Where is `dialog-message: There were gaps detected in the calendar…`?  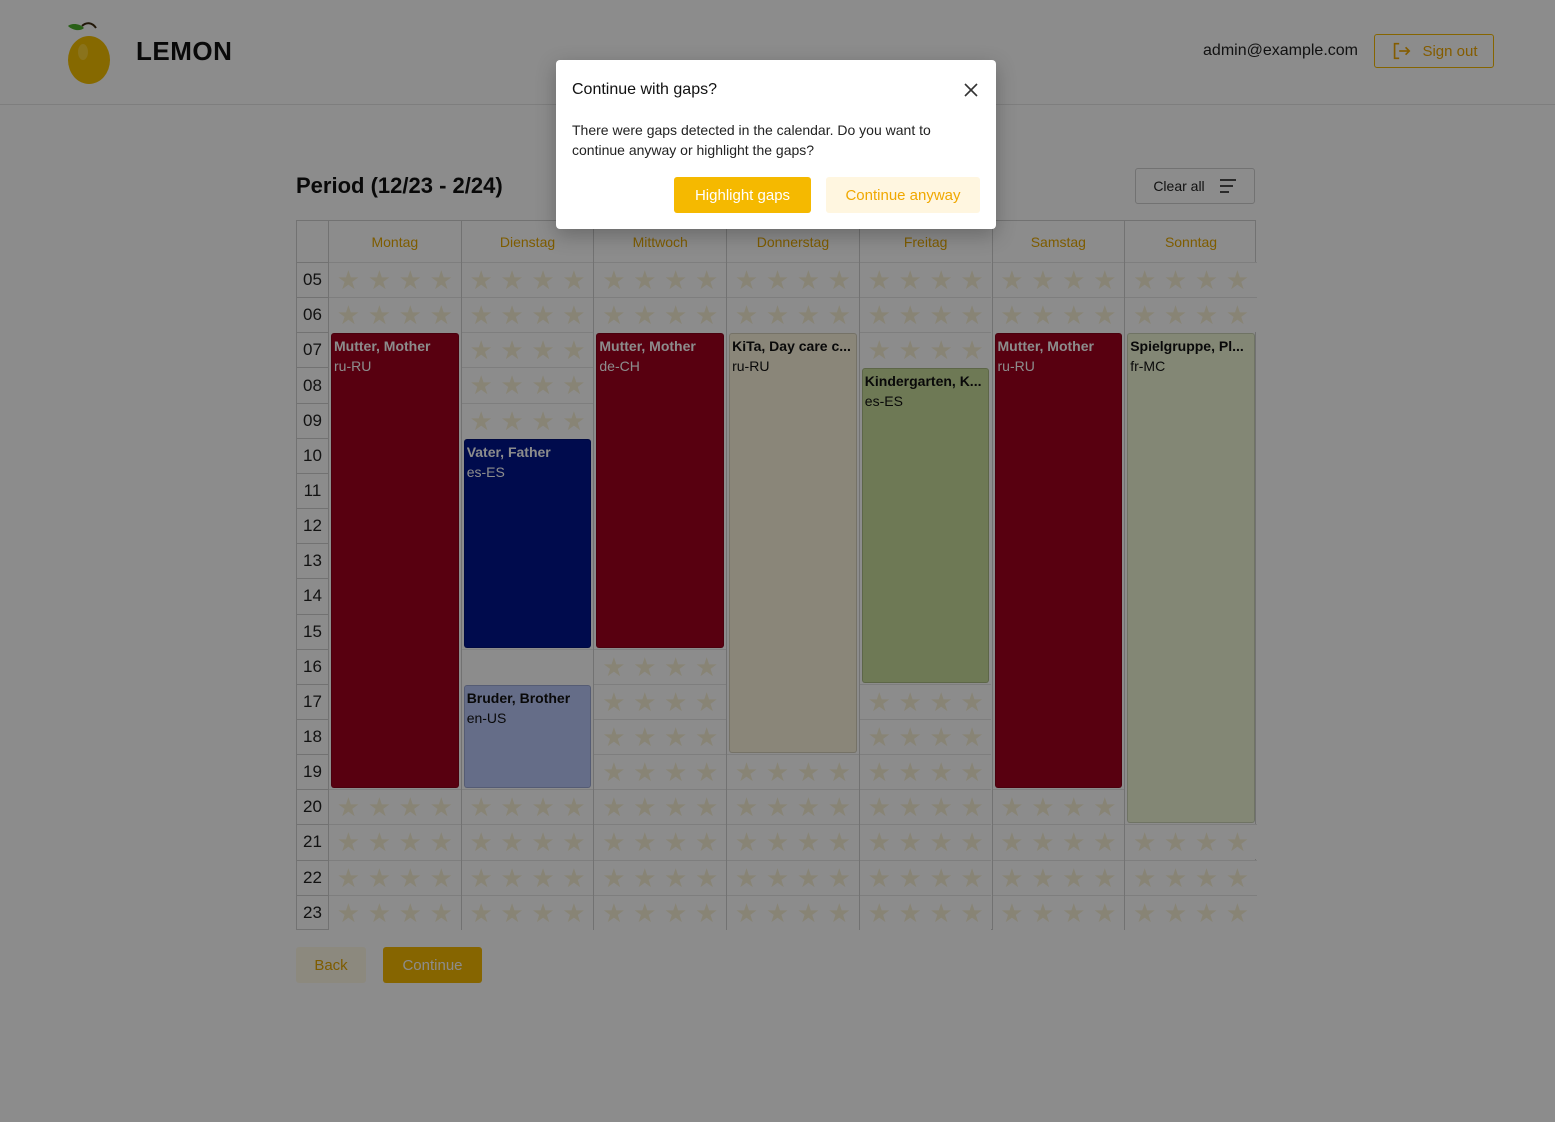 dialog-message: There were gaps detected in the calendar… is located at coordinates (751, 140).